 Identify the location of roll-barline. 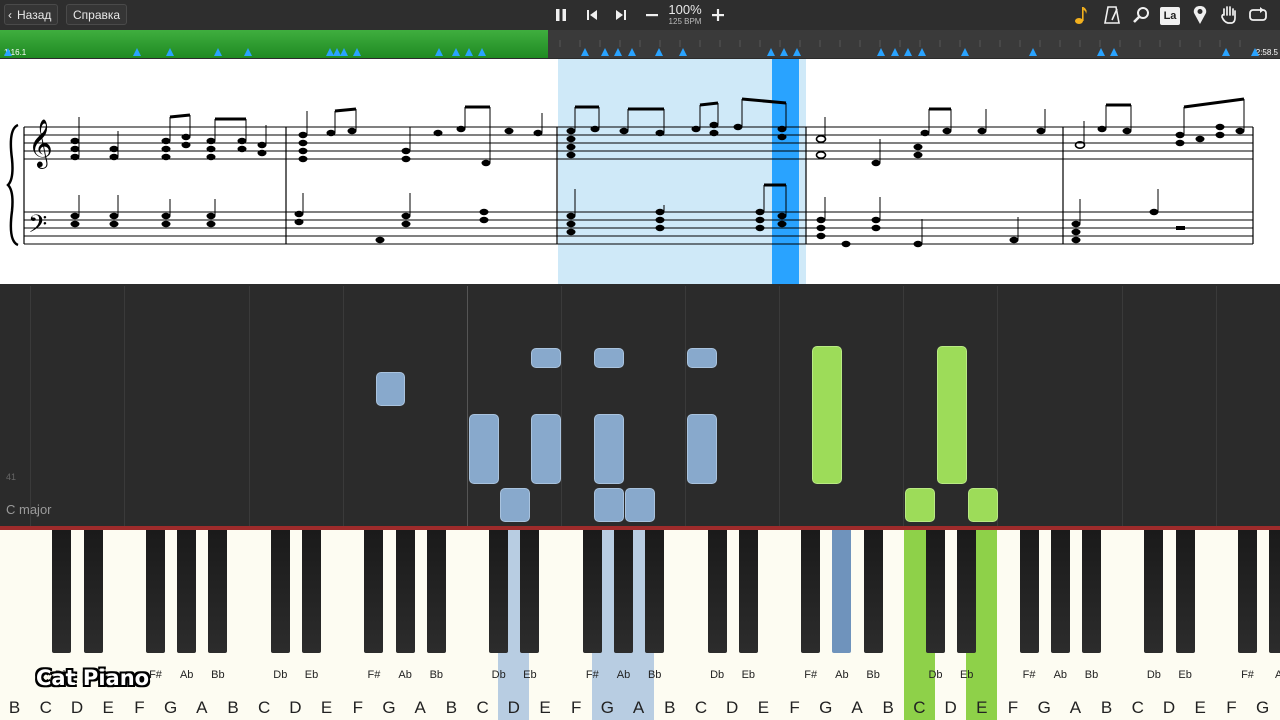
(467, 406).